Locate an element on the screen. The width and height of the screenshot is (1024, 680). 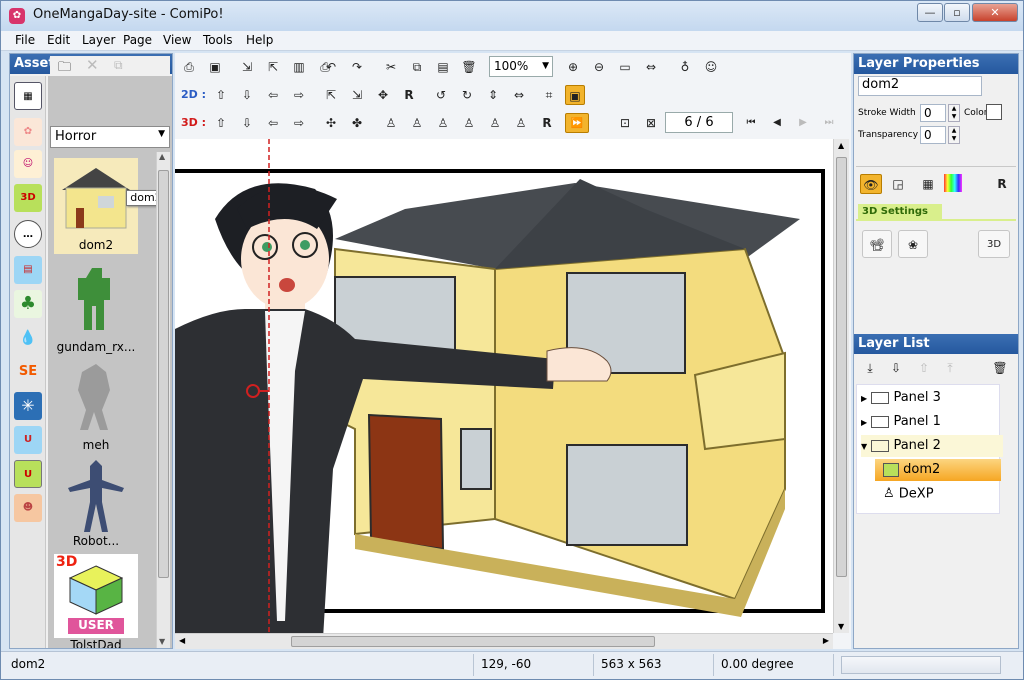
3d-settings-tab: 3D Settings is located at coordinates (900, 212).